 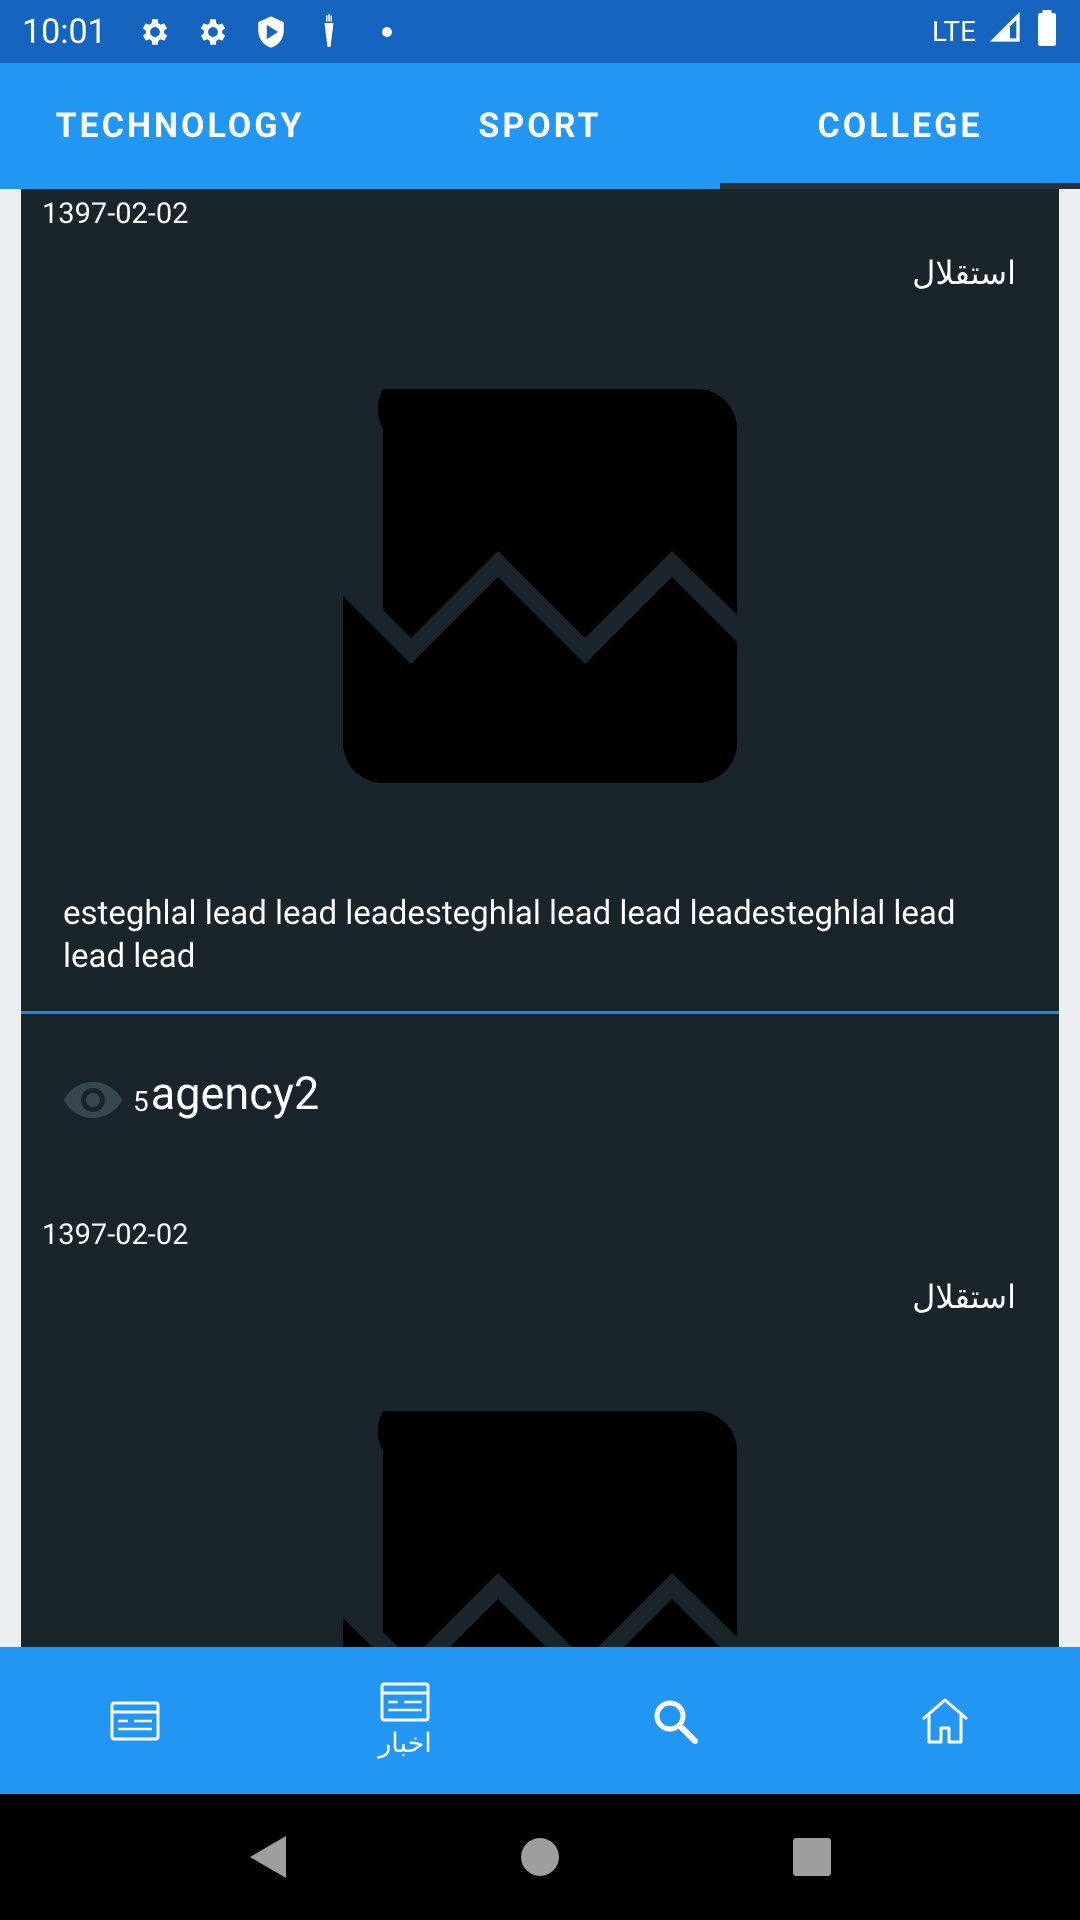 What do you see at coordinates (540, 1012) in the screenshot?
I see `card-divider` at bounding box center [540, 1012].